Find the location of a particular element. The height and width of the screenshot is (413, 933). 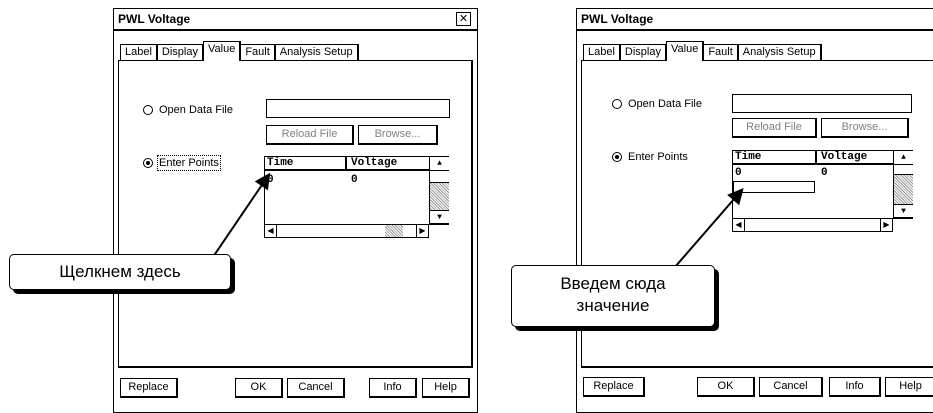

callout-enter-value-line1: Введем сюда is located at coordinates (613, 283).